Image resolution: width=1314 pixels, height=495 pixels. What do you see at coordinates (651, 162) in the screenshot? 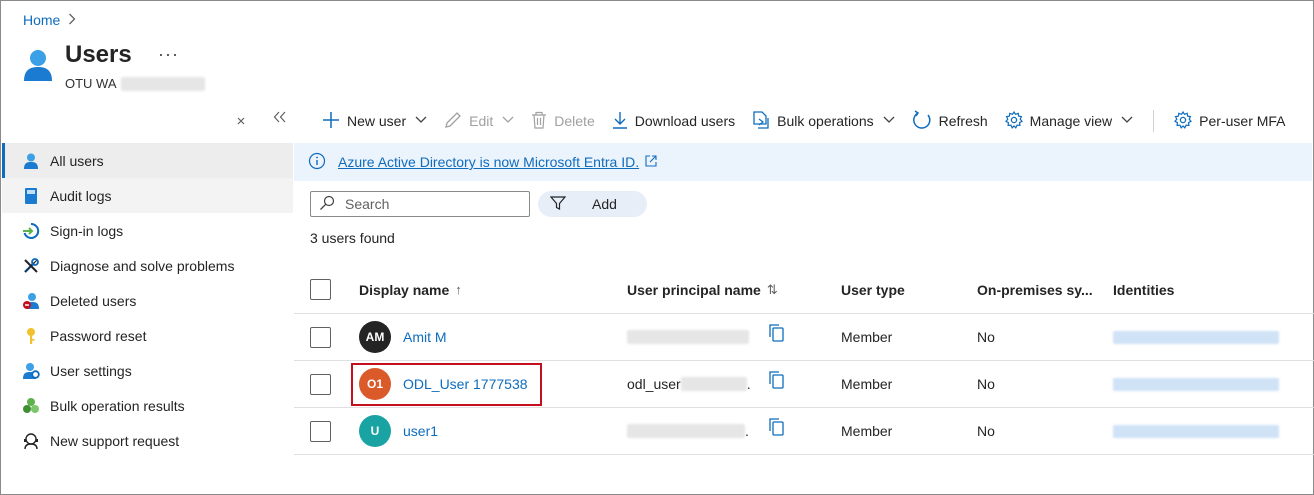
I see `external-link-icon` at bounding box center [651, 162].